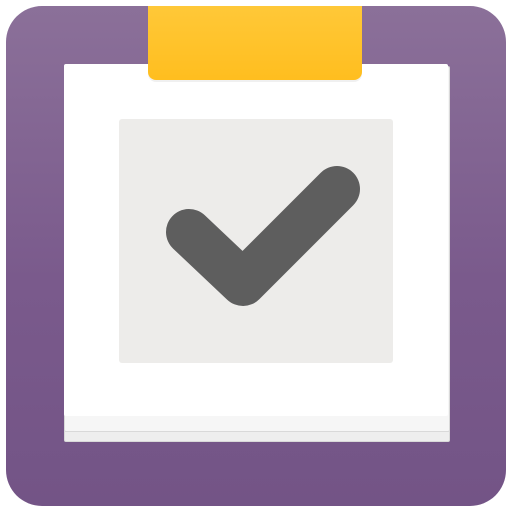 This screenshot has height=512, width=512. What do you see at coordinates (255, 43) in the screenshot?
I see `clipboard-clip` at bounding box center [255, 43].